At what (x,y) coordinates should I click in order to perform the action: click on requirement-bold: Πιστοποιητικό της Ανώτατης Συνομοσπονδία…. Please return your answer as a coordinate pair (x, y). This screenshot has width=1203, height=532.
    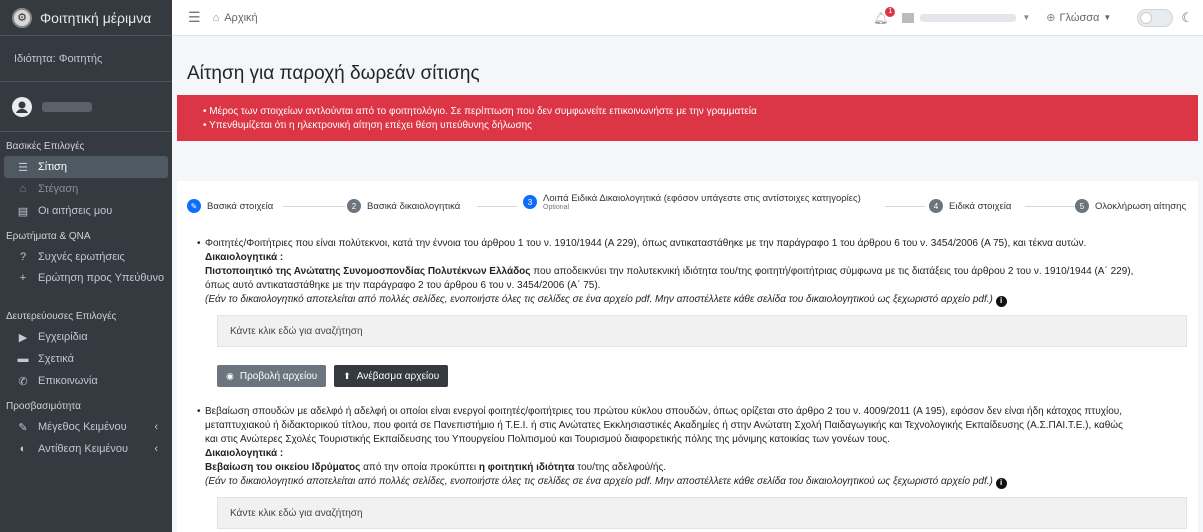
    Looking at the image, I should click on (368, 271).